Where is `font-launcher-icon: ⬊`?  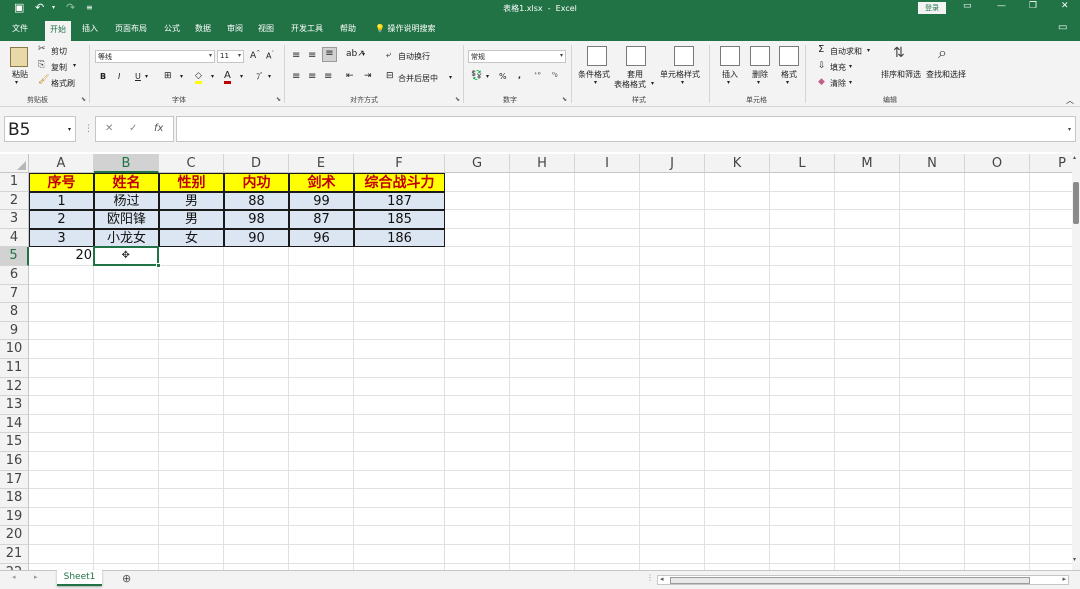
font-launcher-icon: ⬊ is located at coordinates (278, 99).